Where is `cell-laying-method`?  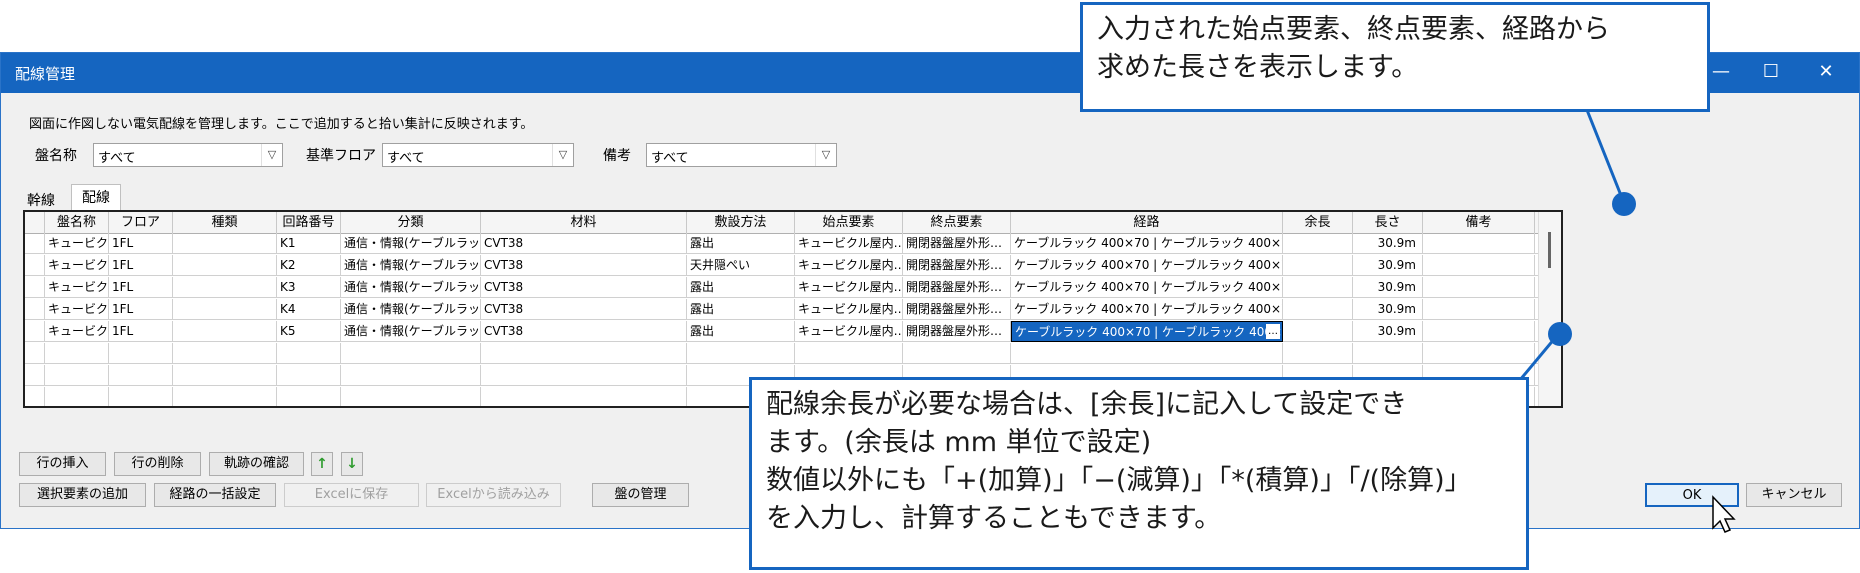
cell-laying-method is located at coordinates (741, 353).